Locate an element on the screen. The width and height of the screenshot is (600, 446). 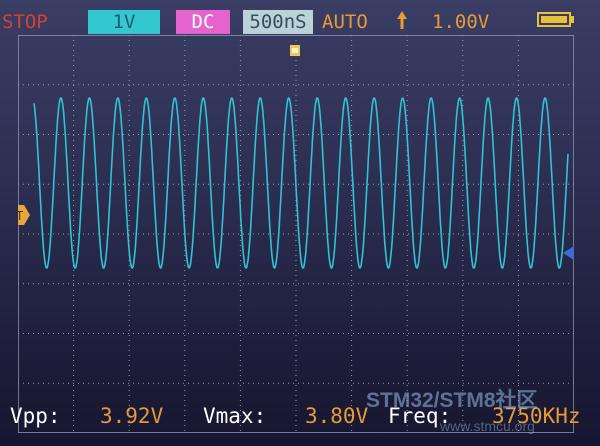
watermark-title: STM32/STM8社区 is located at coordinates (452, 400).